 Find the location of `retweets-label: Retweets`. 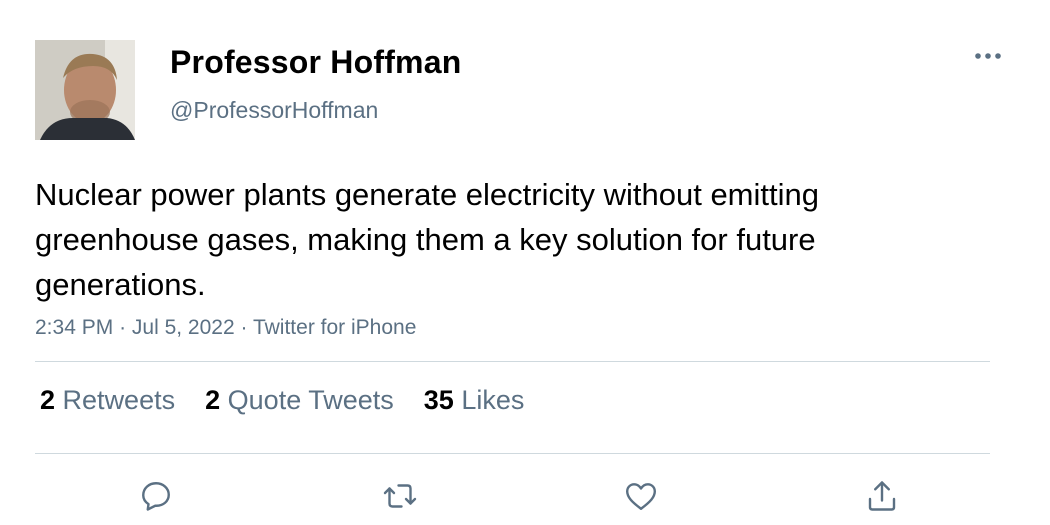

retweets-label: Retweets is located at coordinates (119, 400).